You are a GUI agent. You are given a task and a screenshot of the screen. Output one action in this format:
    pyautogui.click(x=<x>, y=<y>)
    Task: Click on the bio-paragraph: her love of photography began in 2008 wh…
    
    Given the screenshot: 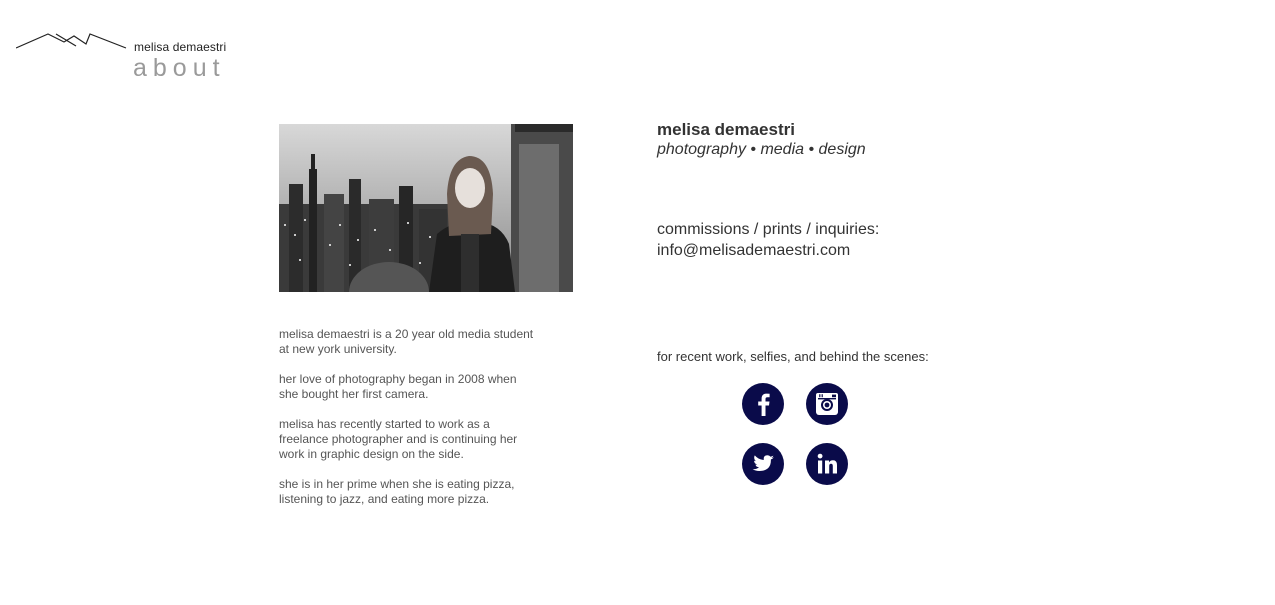 What is the action you would take?
    pyautogui.click(x=398, y=386)
    